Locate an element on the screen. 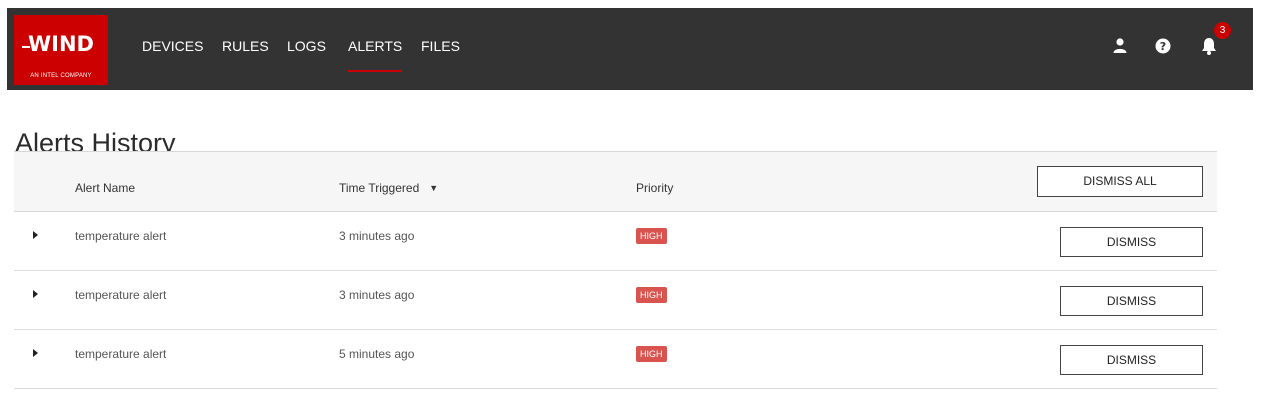 Image resolution: width=1262 pixels, height=401 pixels. column-header-time-triggered: Time Triggered ▼ is located at coordinates (388, 188).